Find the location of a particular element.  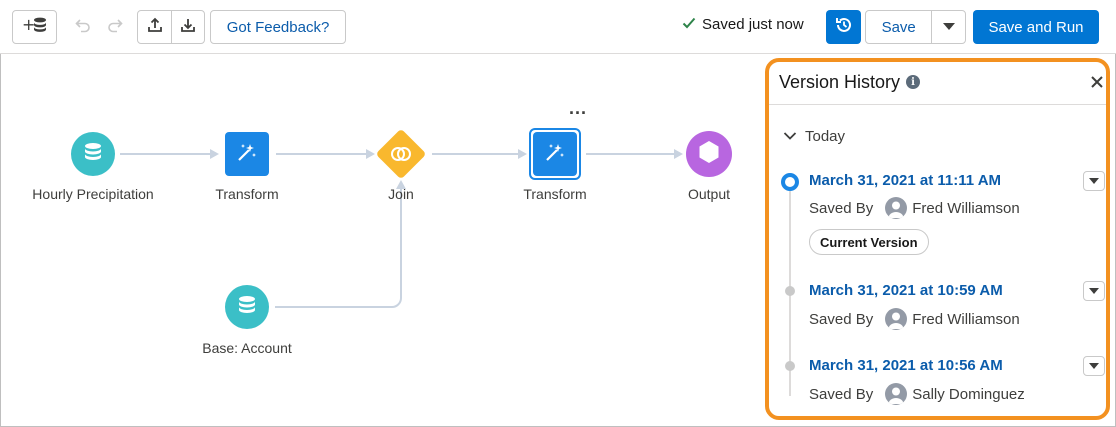

save-button-group: Save is located at coordinates (915, 27).